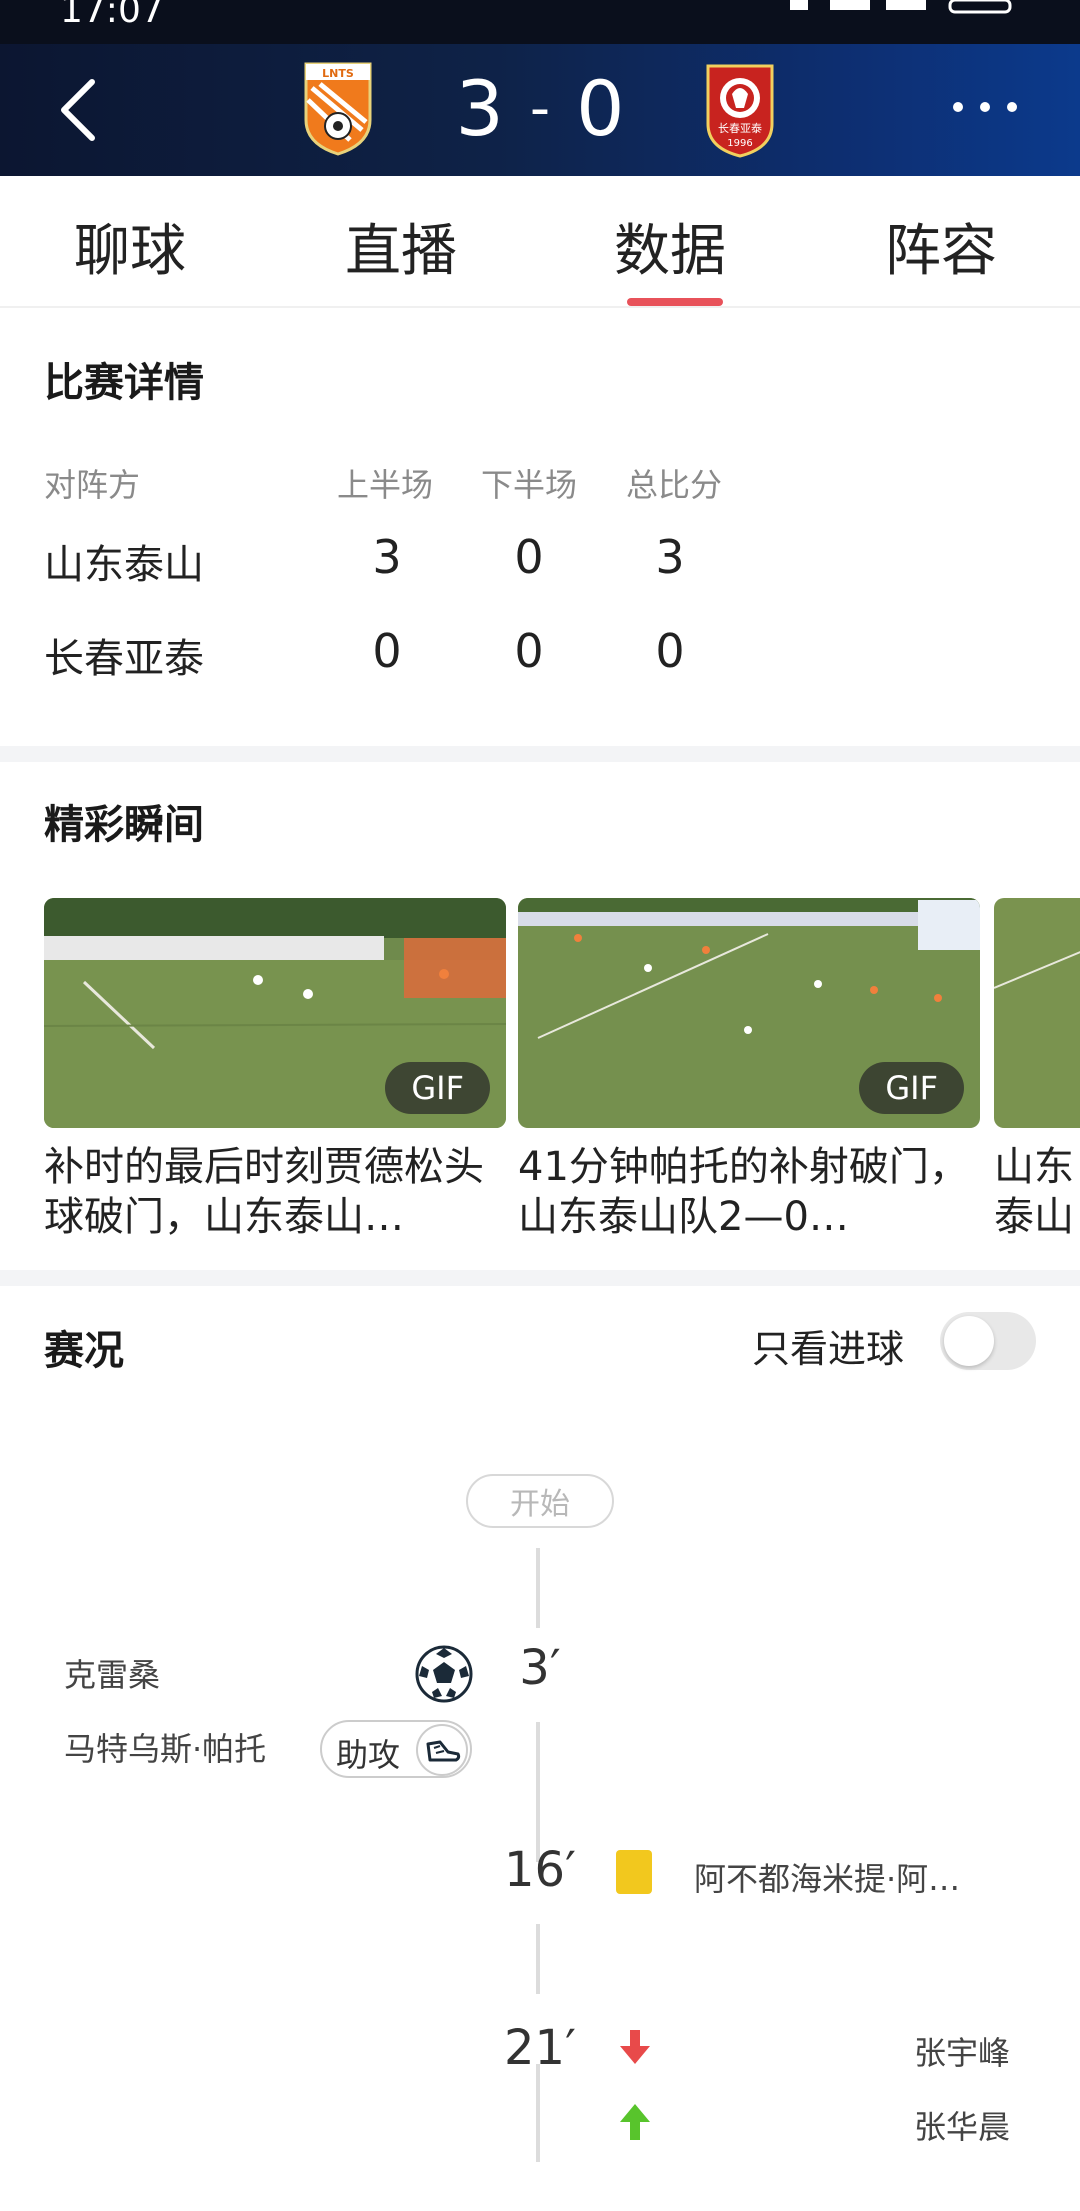 The image size is (1080, 2211). I want to click on home-first-half: 3, so click(387, 557).